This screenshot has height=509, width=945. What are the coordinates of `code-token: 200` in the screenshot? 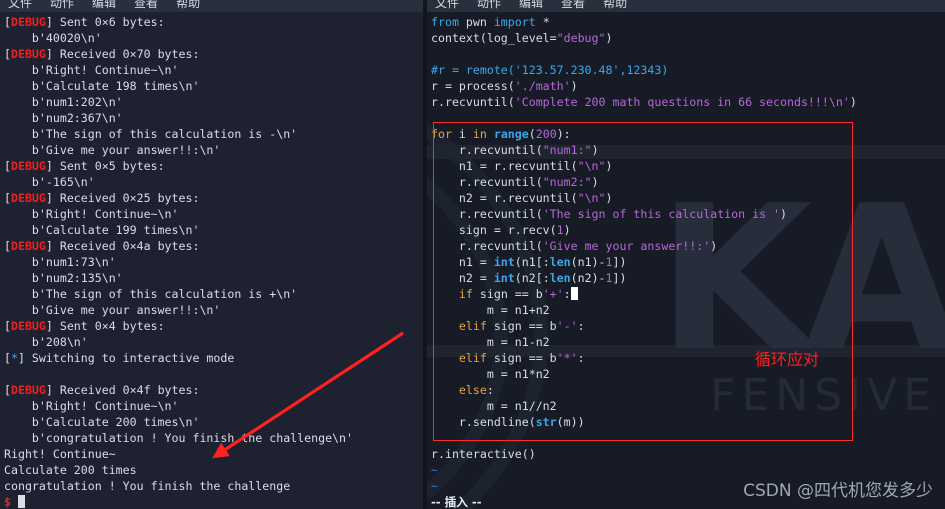 It's located at (546, 134).